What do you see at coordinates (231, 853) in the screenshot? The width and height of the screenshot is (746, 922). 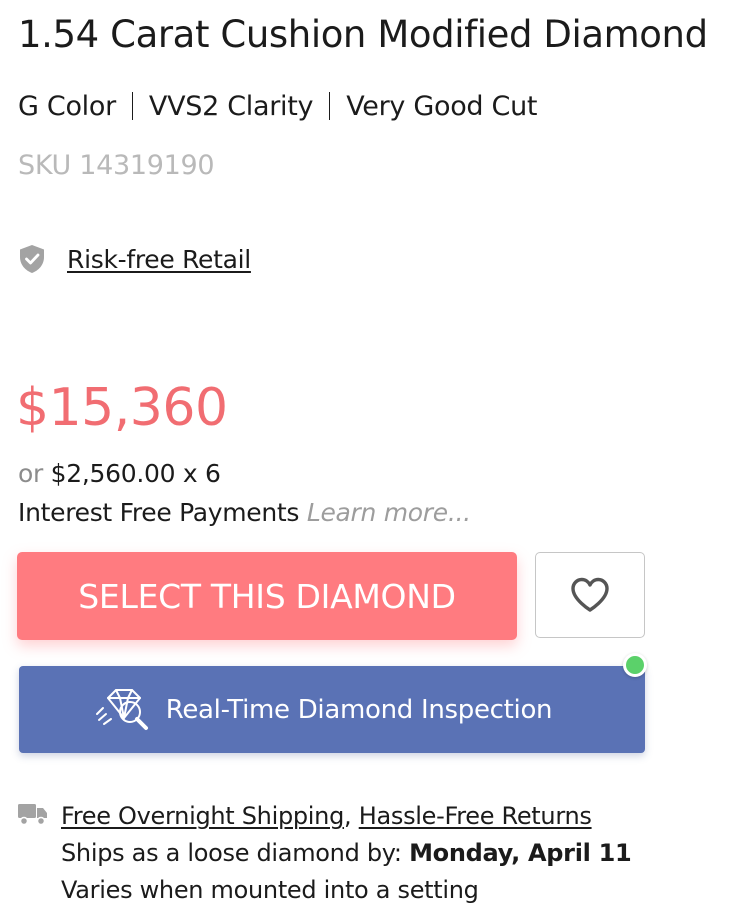 I see `ships-prefix: Ships as a loose diamond by:` at bounding box center [231, 853].